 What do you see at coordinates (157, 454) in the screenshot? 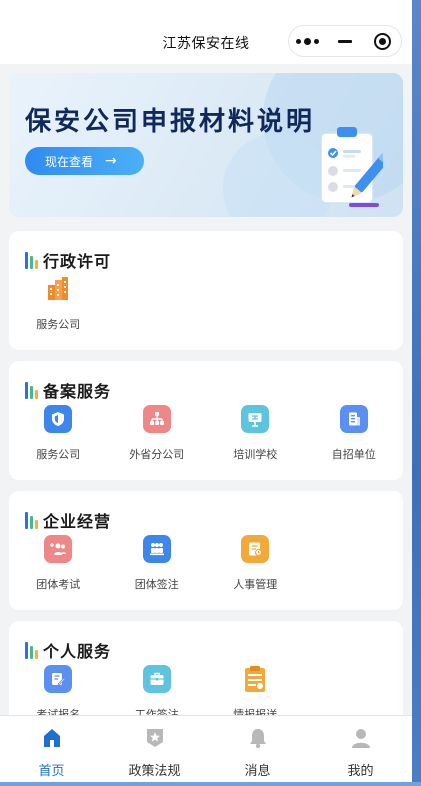
I see `item-label: 外省分公司` at bounding box center [157, 454].